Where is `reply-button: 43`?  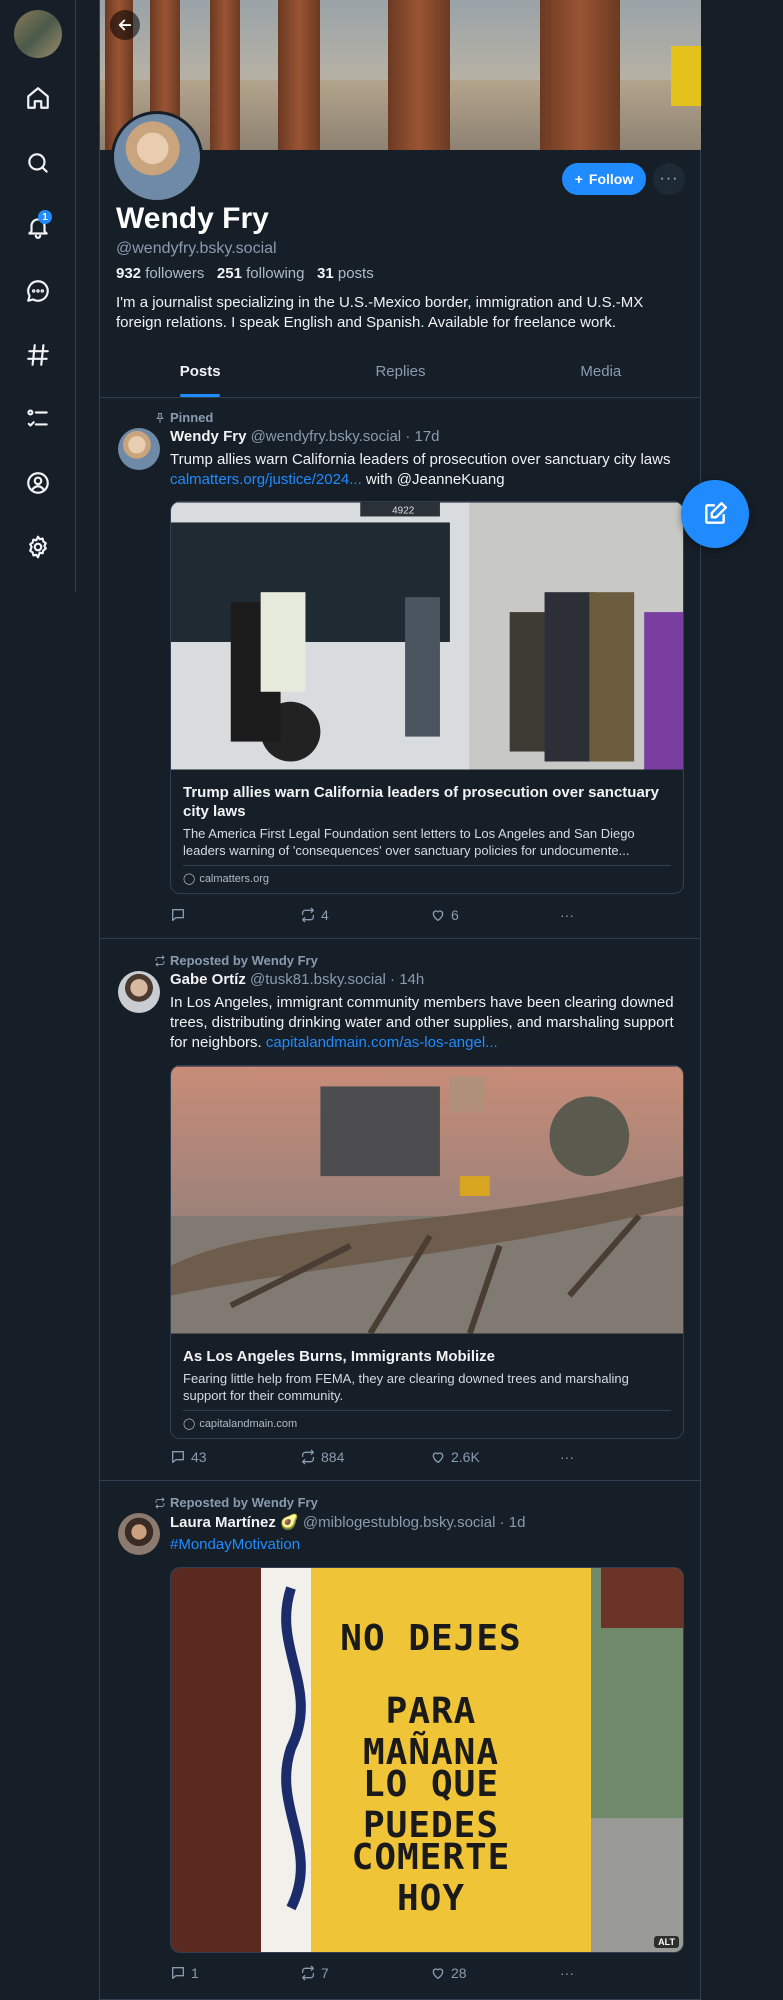 reply-button: 43 is located at coordinates (235, 1457).